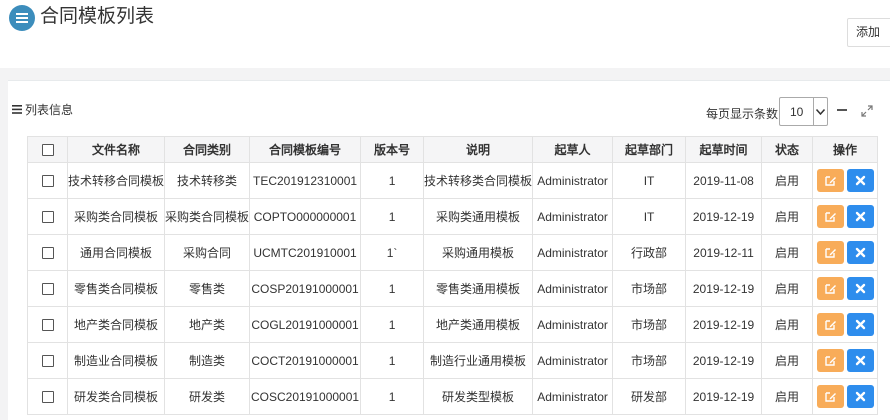 The height and width of the screenshot is (420, 890). I want to click on column-header: 起草部门, so click(649, 149).